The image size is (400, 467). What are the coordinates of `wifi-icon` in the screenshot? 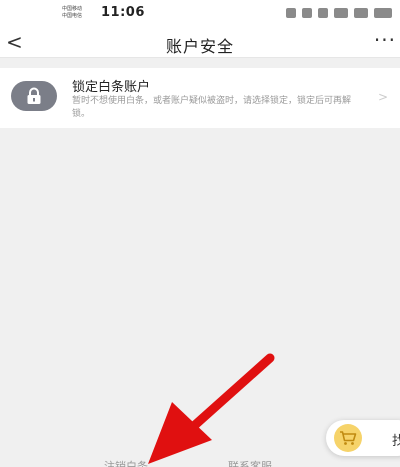 It's located at (323, 13).